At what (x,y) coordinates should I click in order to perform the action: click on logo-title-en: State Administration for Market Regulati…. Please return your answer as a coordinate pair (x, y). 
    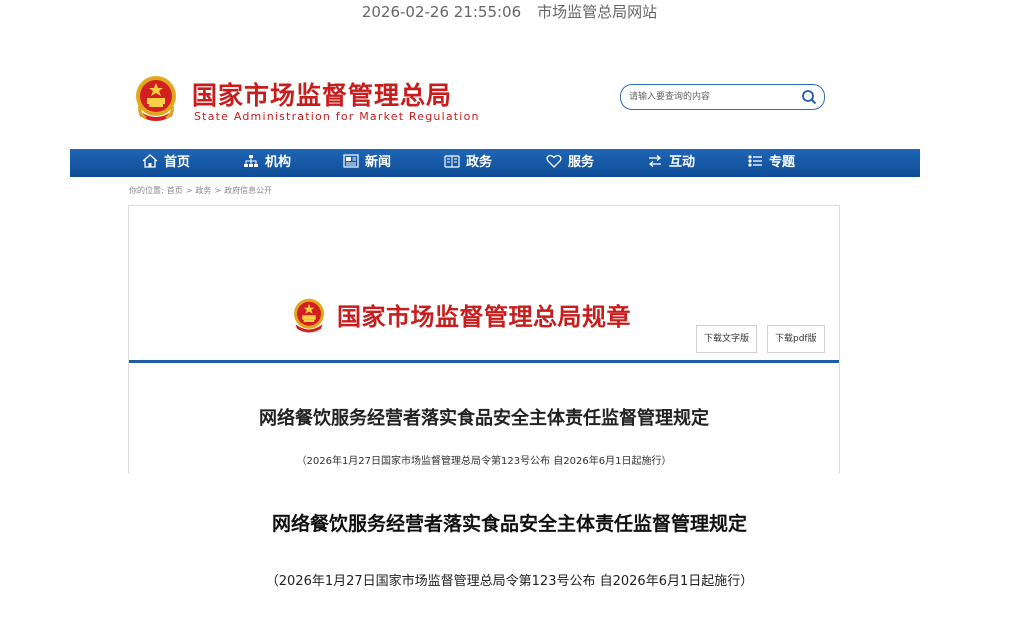
    Looking at the image, I should click on (337, 116).